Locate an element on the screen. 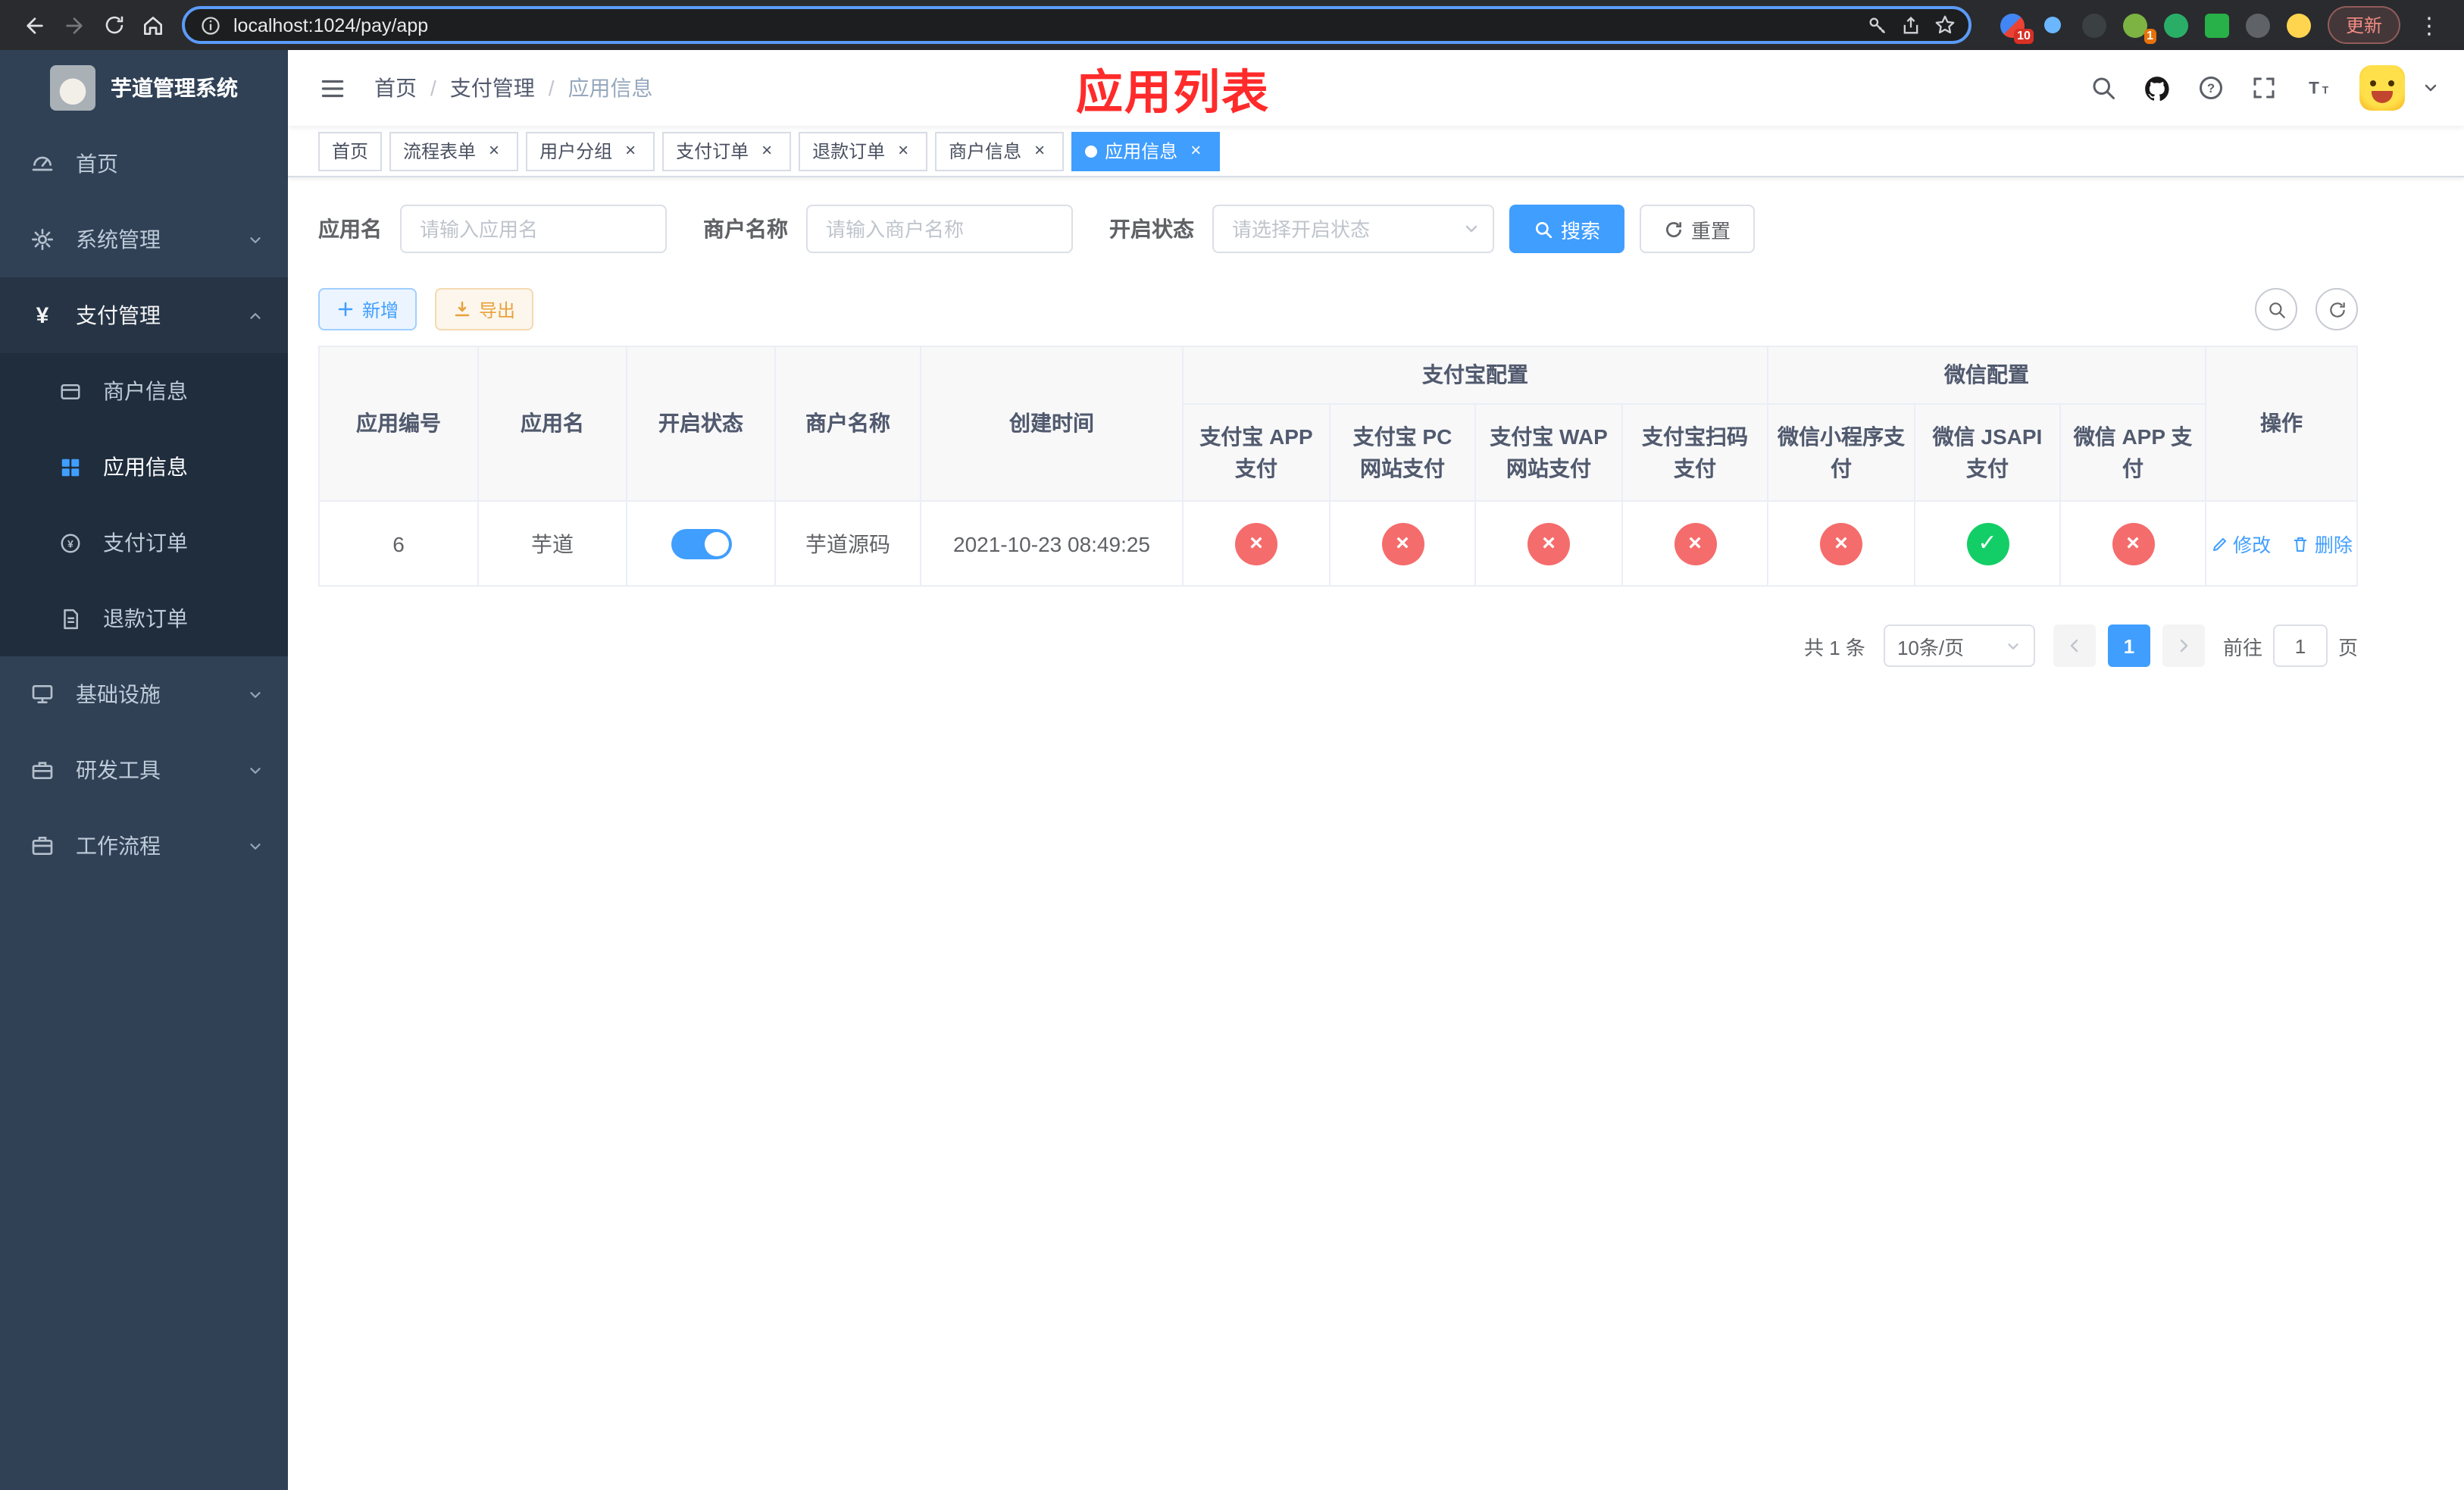 Image resolution: width=2464 pixels, height=1490 pixels. status-select is located at coordinates (1353, 229).